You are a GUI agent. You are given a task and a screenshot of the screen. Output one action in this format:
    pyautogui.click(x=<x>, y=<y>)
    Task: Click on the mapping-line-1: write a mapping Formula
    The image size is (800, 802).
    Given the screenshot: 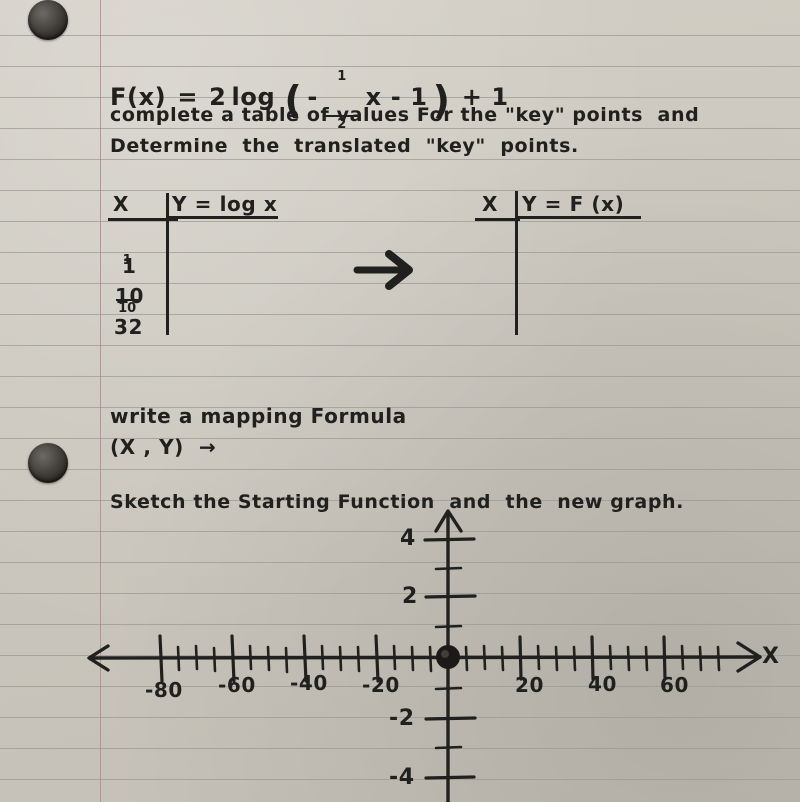 What is the action you would take?
    pyautogui.click(x=258, y=416)
    